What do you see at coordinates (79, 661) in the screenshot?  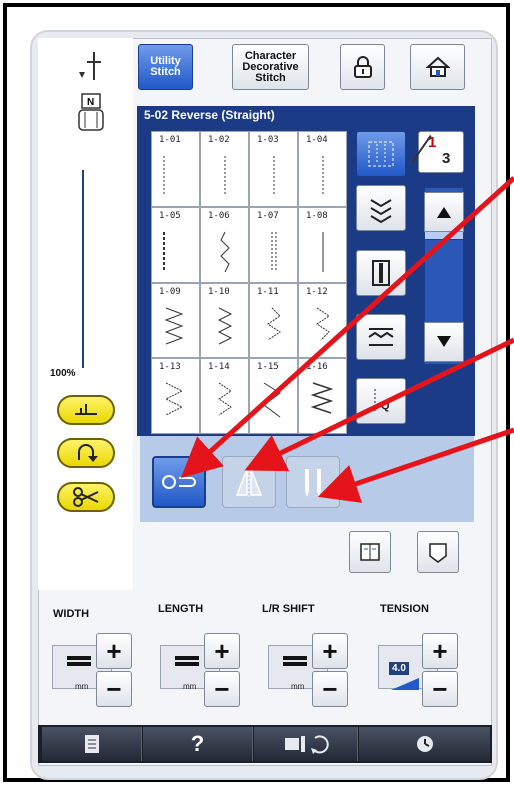 I see `width-gauge-icon` at bounding box center [79, 661].